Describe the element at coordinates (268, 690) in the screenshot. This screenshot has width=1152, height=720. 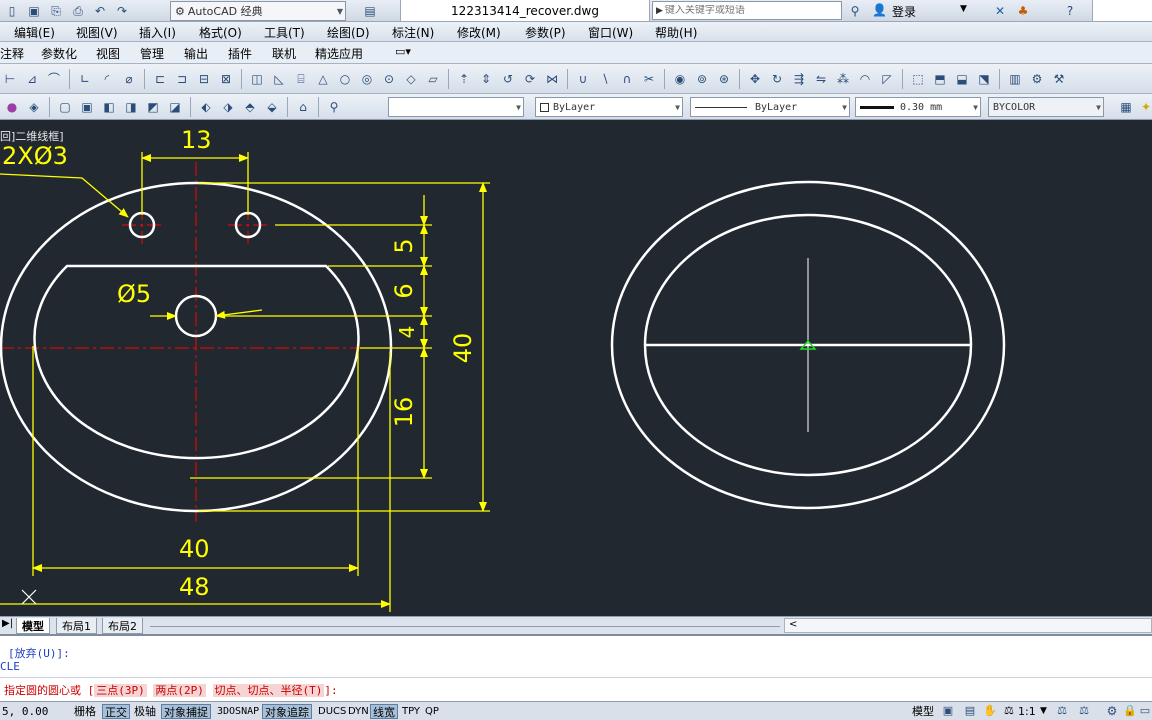
I see `option-ttr: 切点、切点、半径(T)` at that location.